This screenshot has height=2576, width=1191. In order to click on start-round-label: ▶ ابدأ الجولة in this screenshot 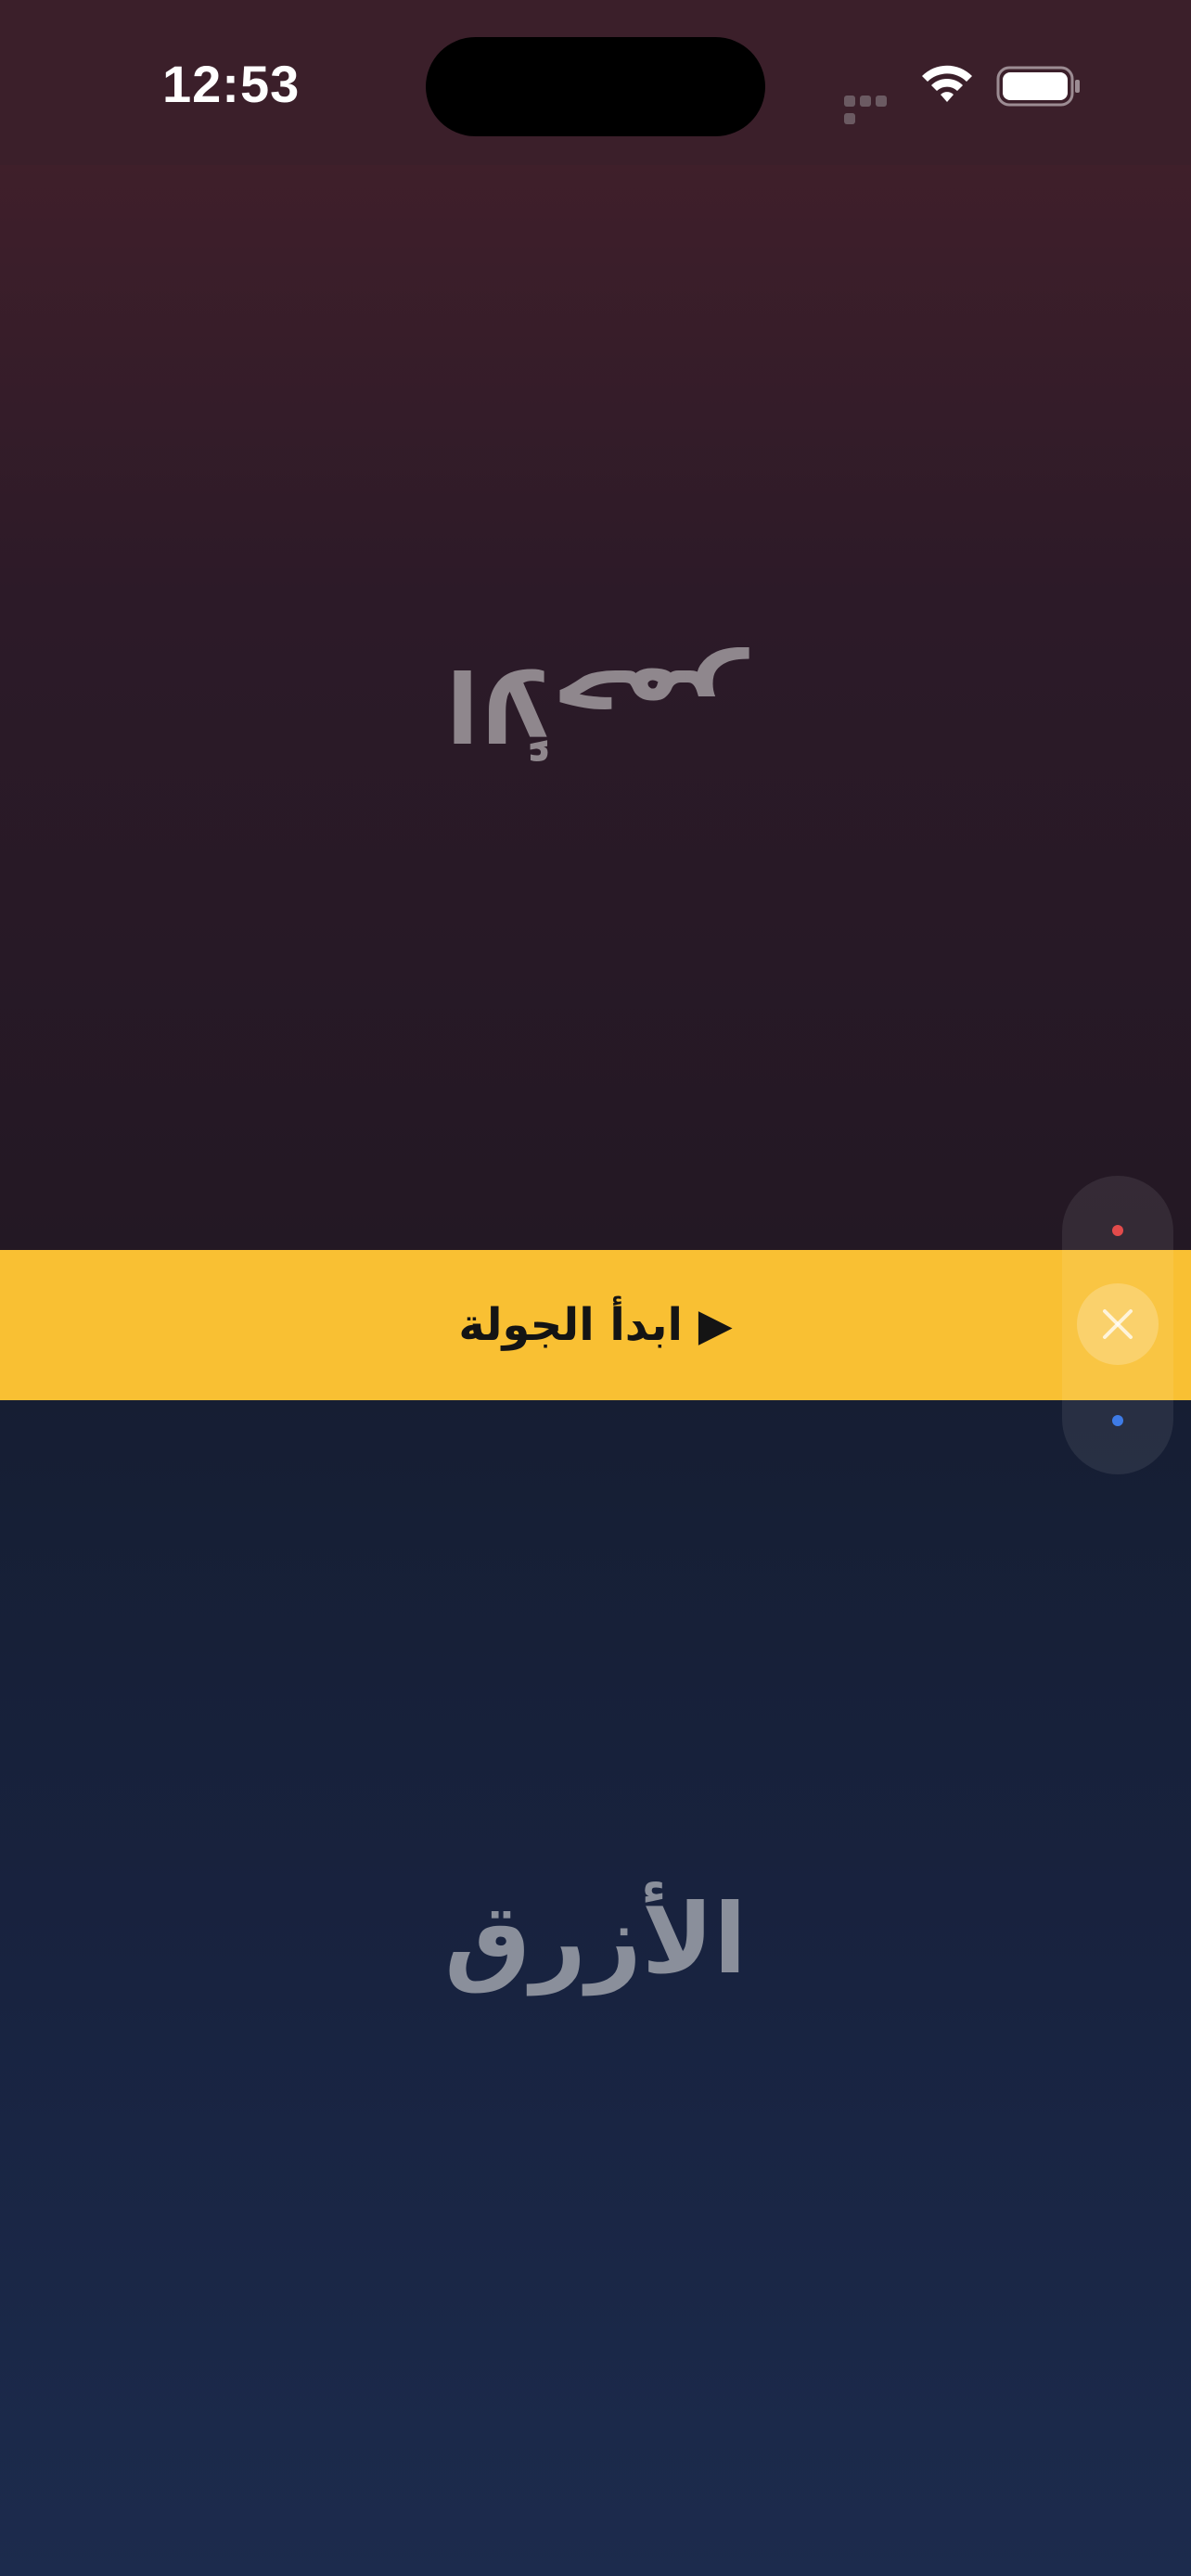, I will do `click(595, 1325)`.